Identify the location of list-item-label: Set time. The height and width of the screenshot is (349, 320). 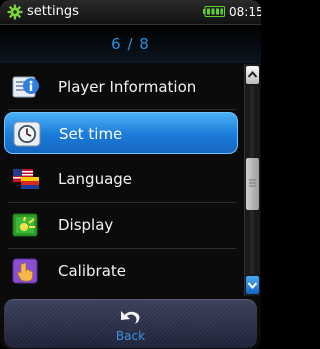
(91, 134).